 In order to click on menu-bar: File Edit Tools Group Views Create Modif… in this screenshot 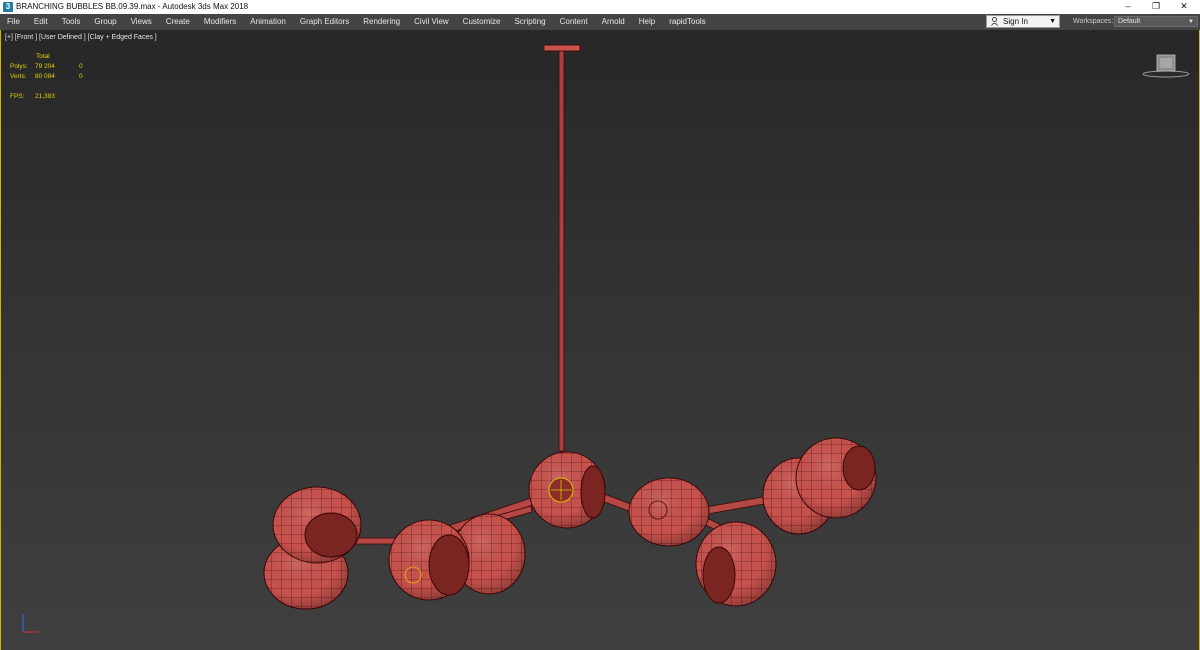, I will do `click(600, 22)`.